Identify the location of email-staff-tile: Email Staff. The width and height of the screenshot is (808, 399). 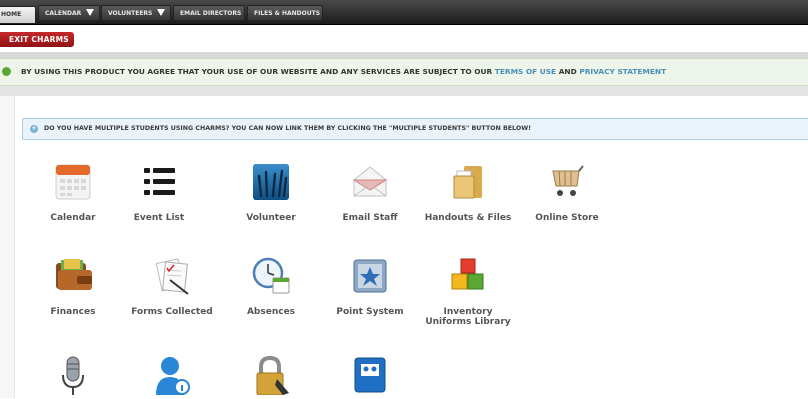
(370, 192).